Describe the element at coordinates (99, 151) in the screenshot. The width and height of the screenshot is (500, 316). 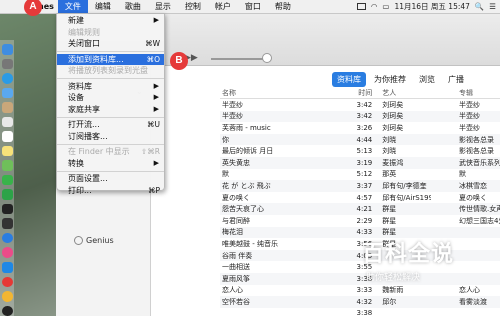
I see `menu-item-label: 在 Finder 中显示` at that location.